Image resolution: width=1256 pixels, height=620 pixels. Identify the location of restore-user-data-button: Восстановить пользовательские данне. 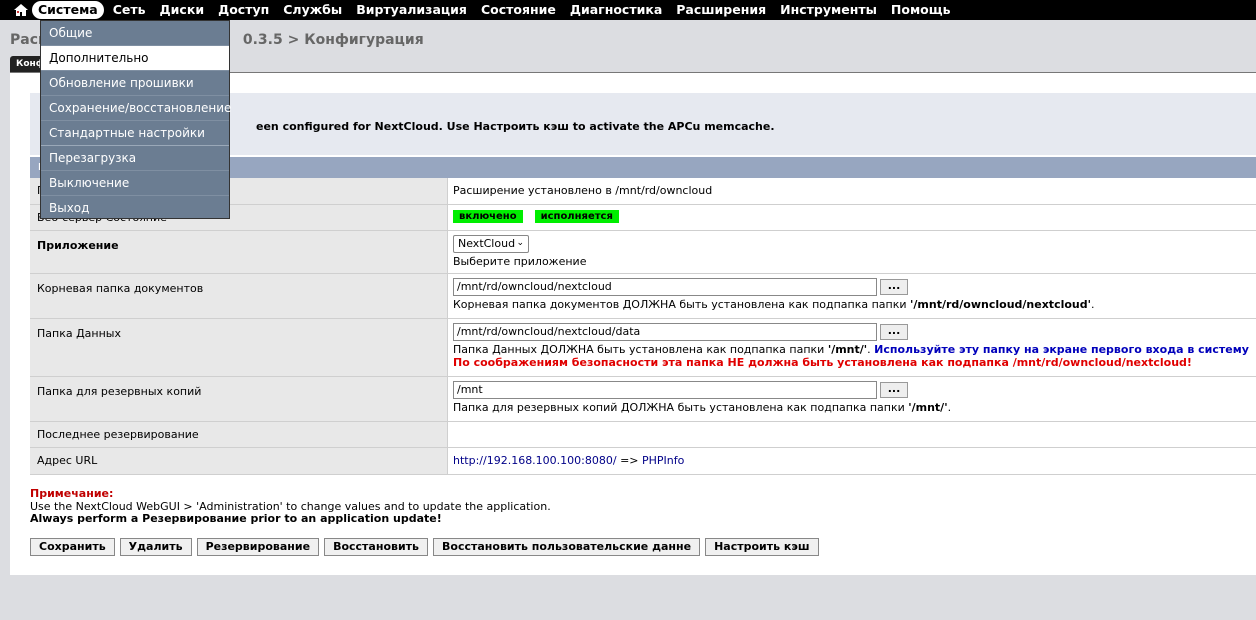
(567, 547).